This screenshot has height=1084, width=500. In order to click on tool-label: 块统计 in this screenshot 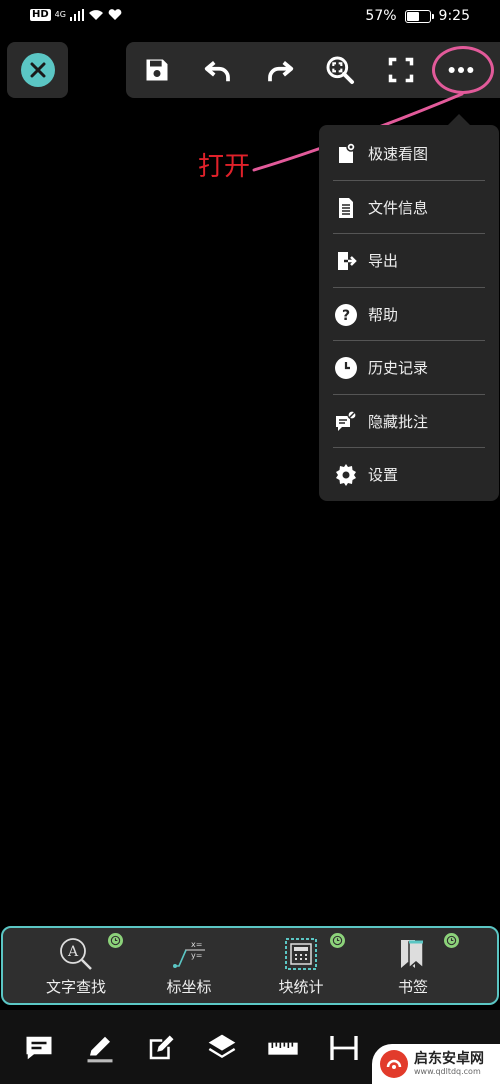, I will do `click(301, 987)`.